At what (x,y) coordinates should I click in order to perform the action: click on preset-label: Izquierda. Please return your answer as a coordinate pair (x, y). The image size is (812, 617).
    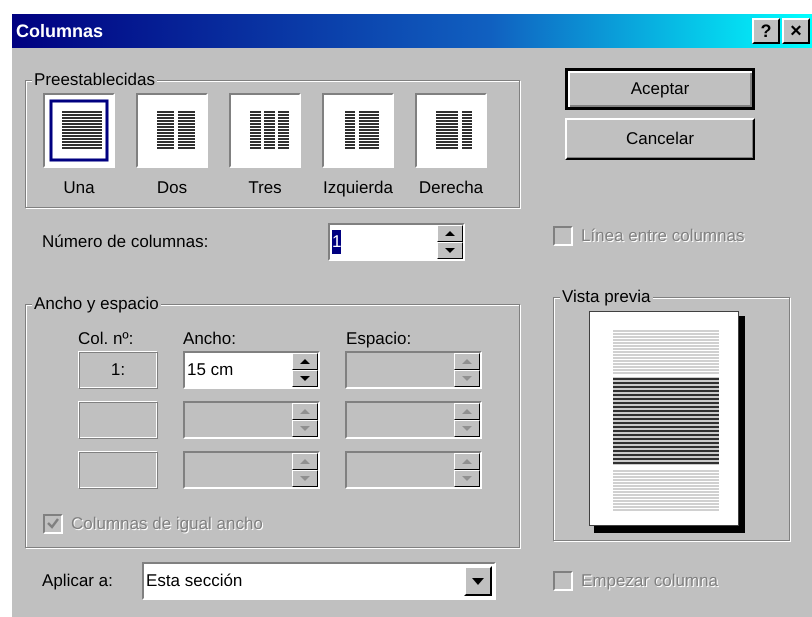
    Looking at the image, I should click on (358, 188).